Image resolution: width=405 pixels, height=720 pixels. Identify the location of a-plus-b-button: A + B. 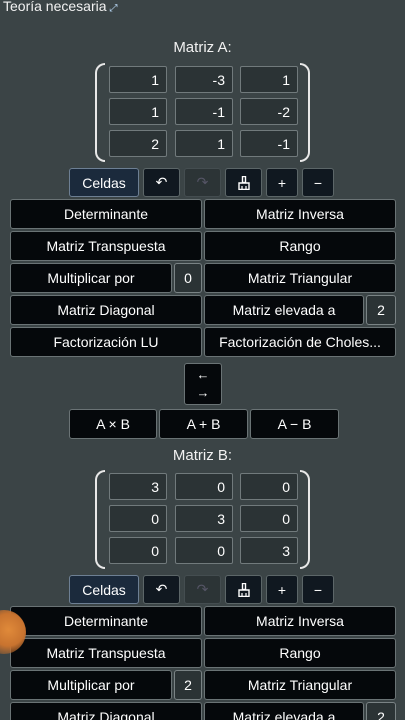
(203, 424).